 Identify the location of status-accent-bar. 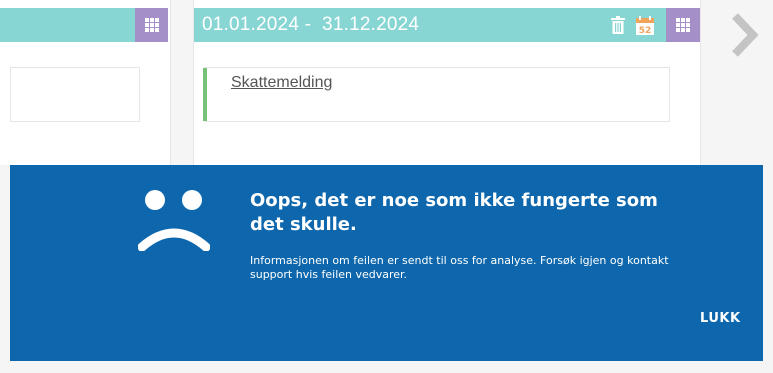
(205, 94).